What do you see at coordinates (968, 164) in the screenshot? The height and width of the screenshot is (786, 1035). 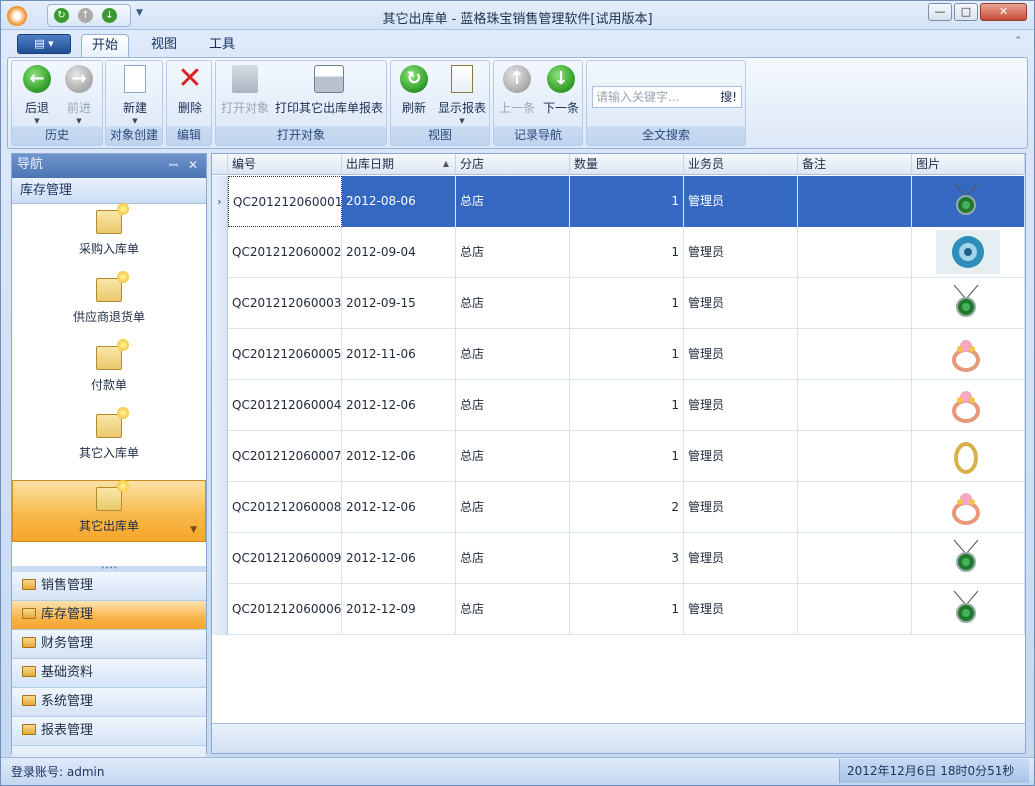 I see `column-header-image: 图片` at bounding box center [968, 164].